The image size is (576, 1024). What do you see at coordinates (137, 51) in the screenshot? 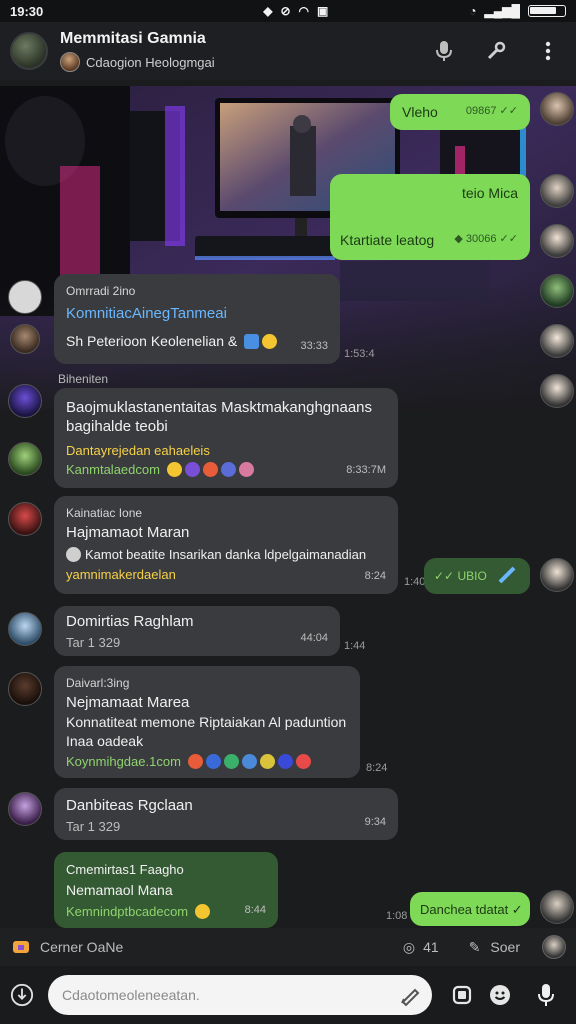
I see `chat-title-block: Memmitasi Gamnia Cdaogion Heologmgai` at bounding box center [137, 51].